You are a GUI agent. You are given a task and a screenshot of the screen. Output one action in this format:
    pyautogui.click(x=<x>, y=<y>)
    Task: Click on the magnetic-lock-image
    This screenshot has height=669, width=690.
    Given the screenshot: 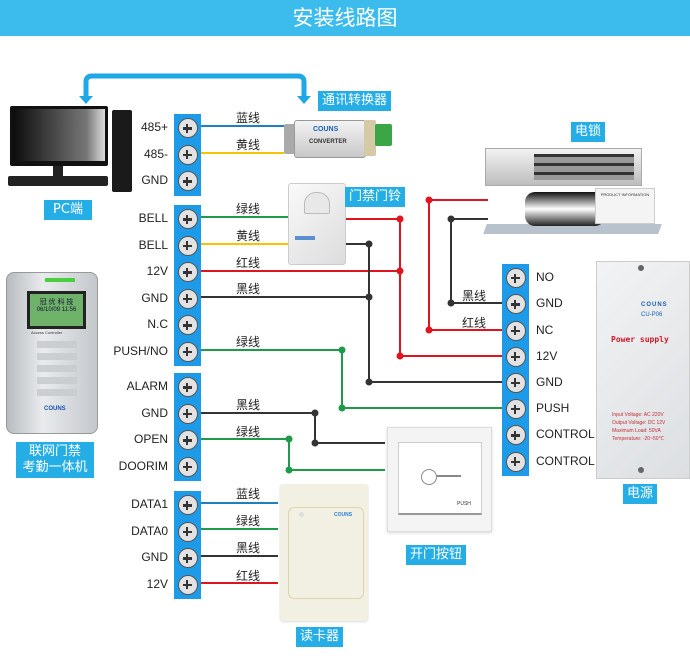 What is the action you would take?
    pyautogui.click(x=563, y=167)
    